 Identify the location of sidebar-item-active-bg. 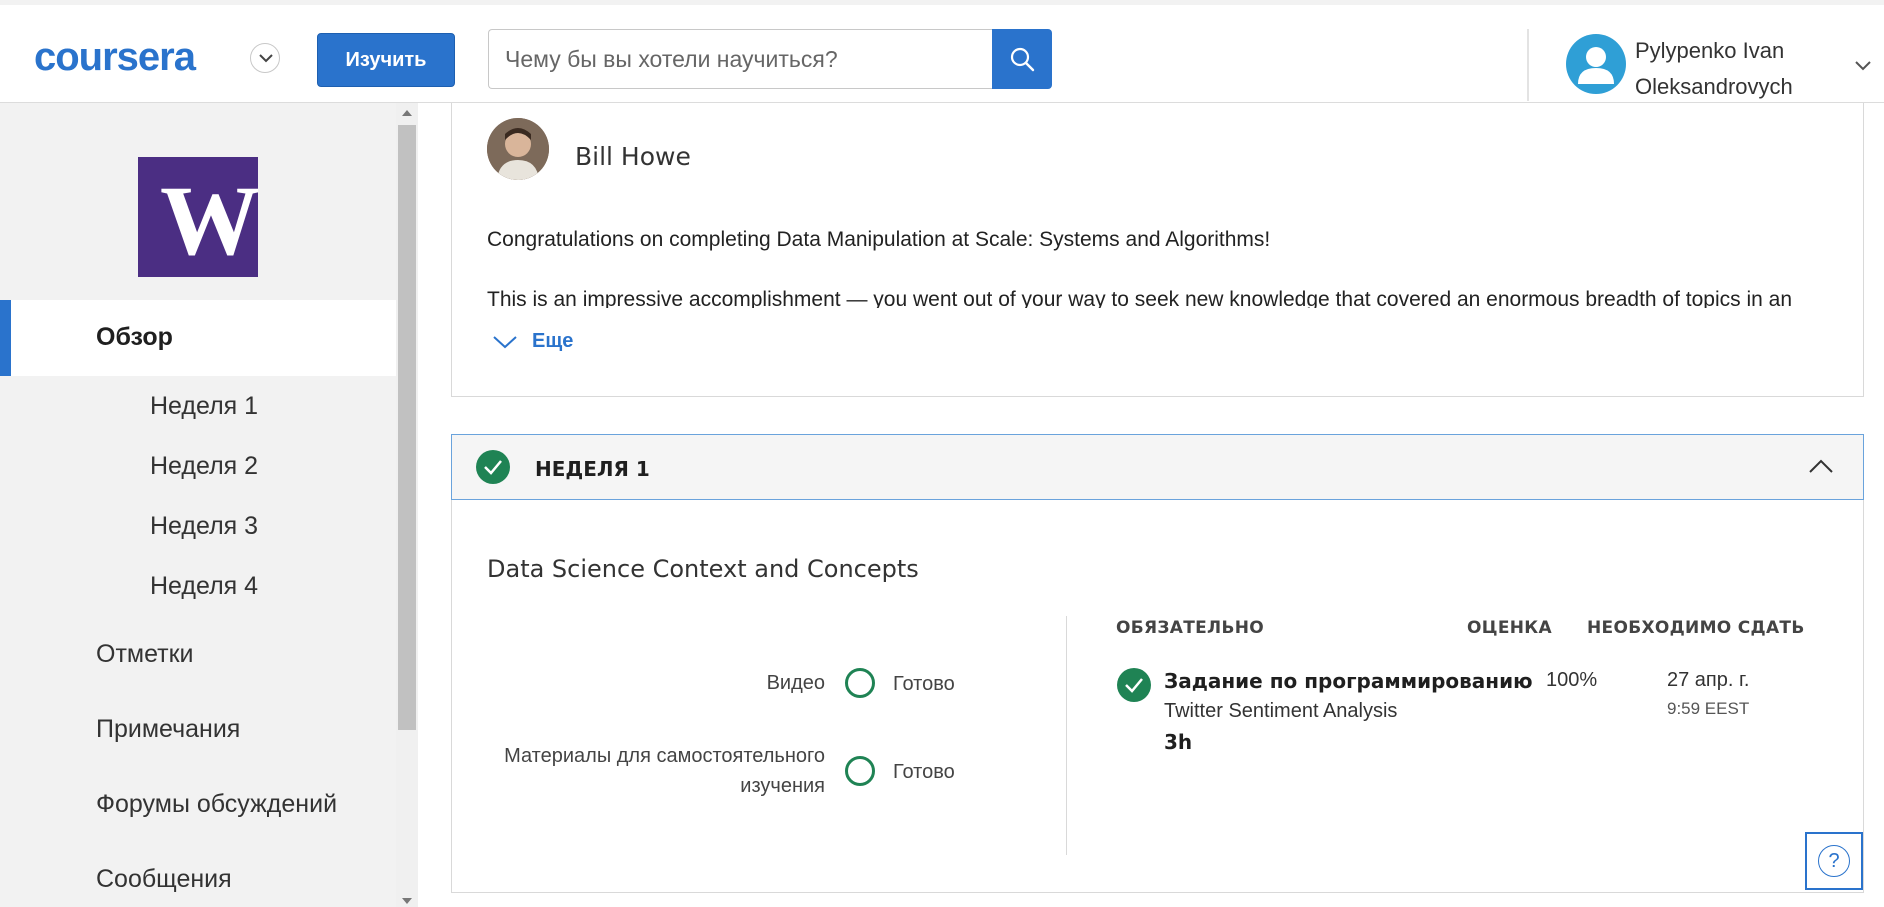
(198, 338).